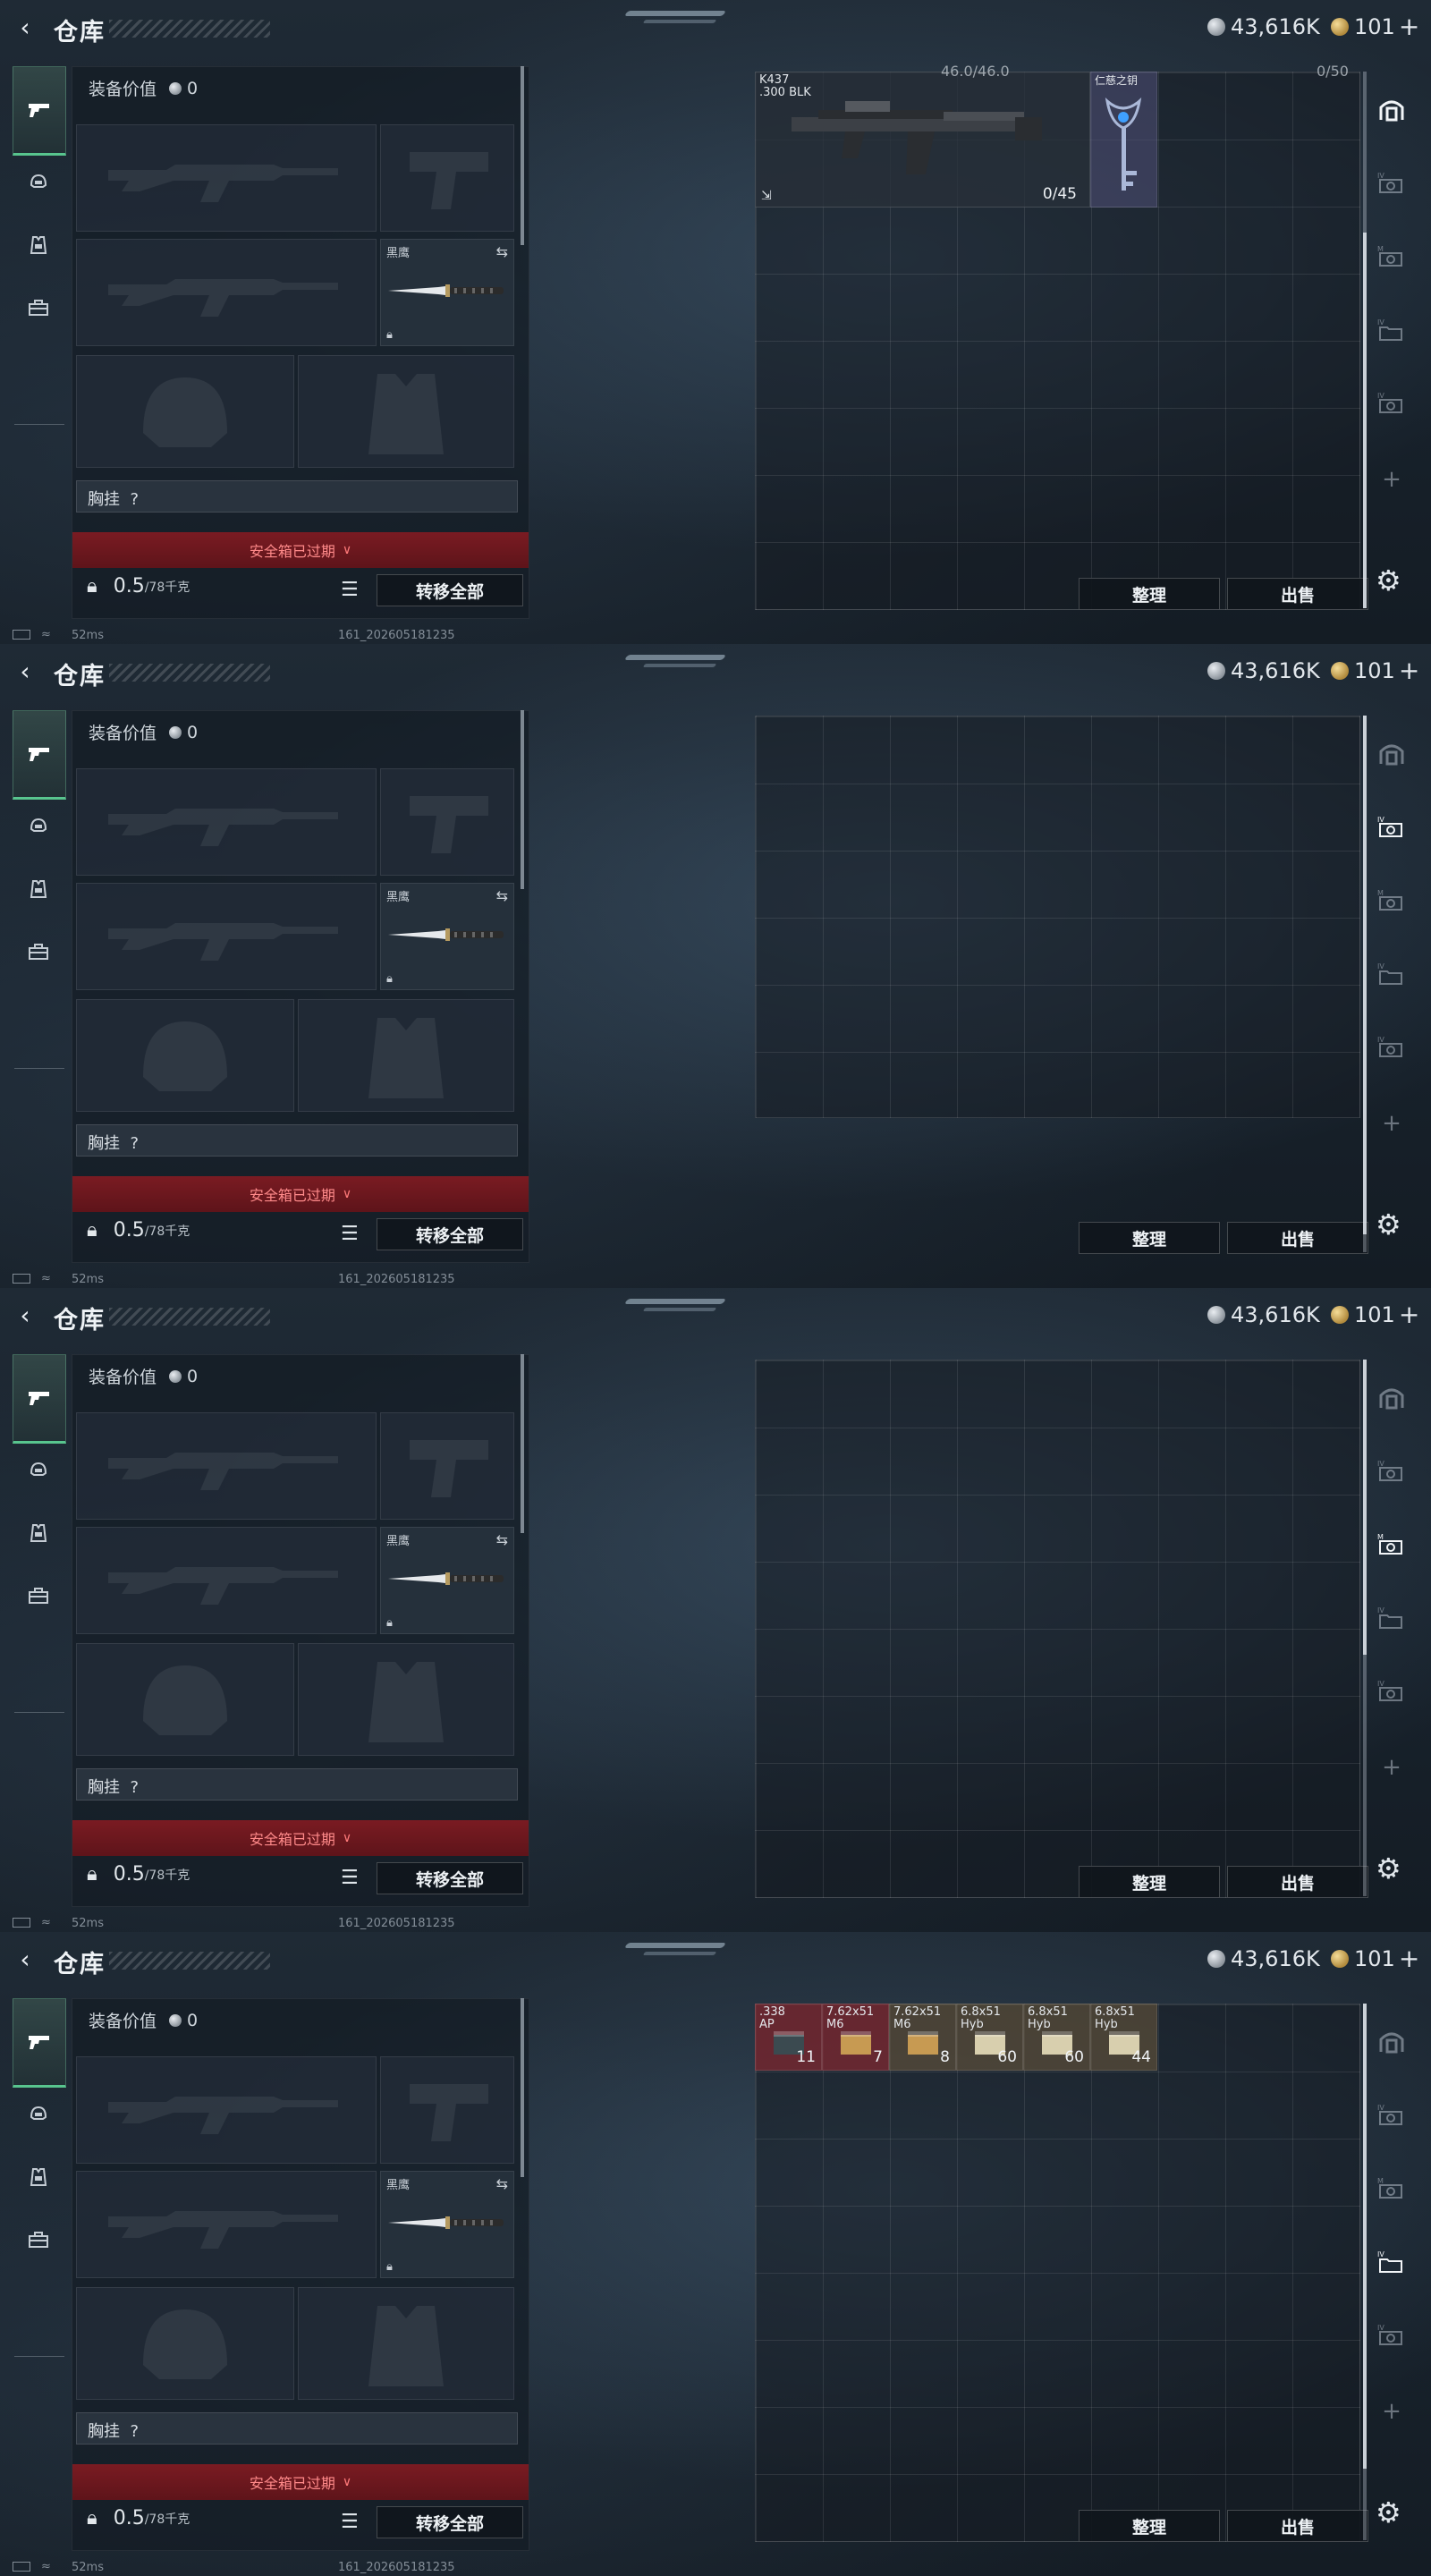  What do you see at coordinates (1124, 2037) in the screenshot?
I see `stash-item-ammo: 6.8x51 Hyb 44` at bounding box center [1124, 2037].